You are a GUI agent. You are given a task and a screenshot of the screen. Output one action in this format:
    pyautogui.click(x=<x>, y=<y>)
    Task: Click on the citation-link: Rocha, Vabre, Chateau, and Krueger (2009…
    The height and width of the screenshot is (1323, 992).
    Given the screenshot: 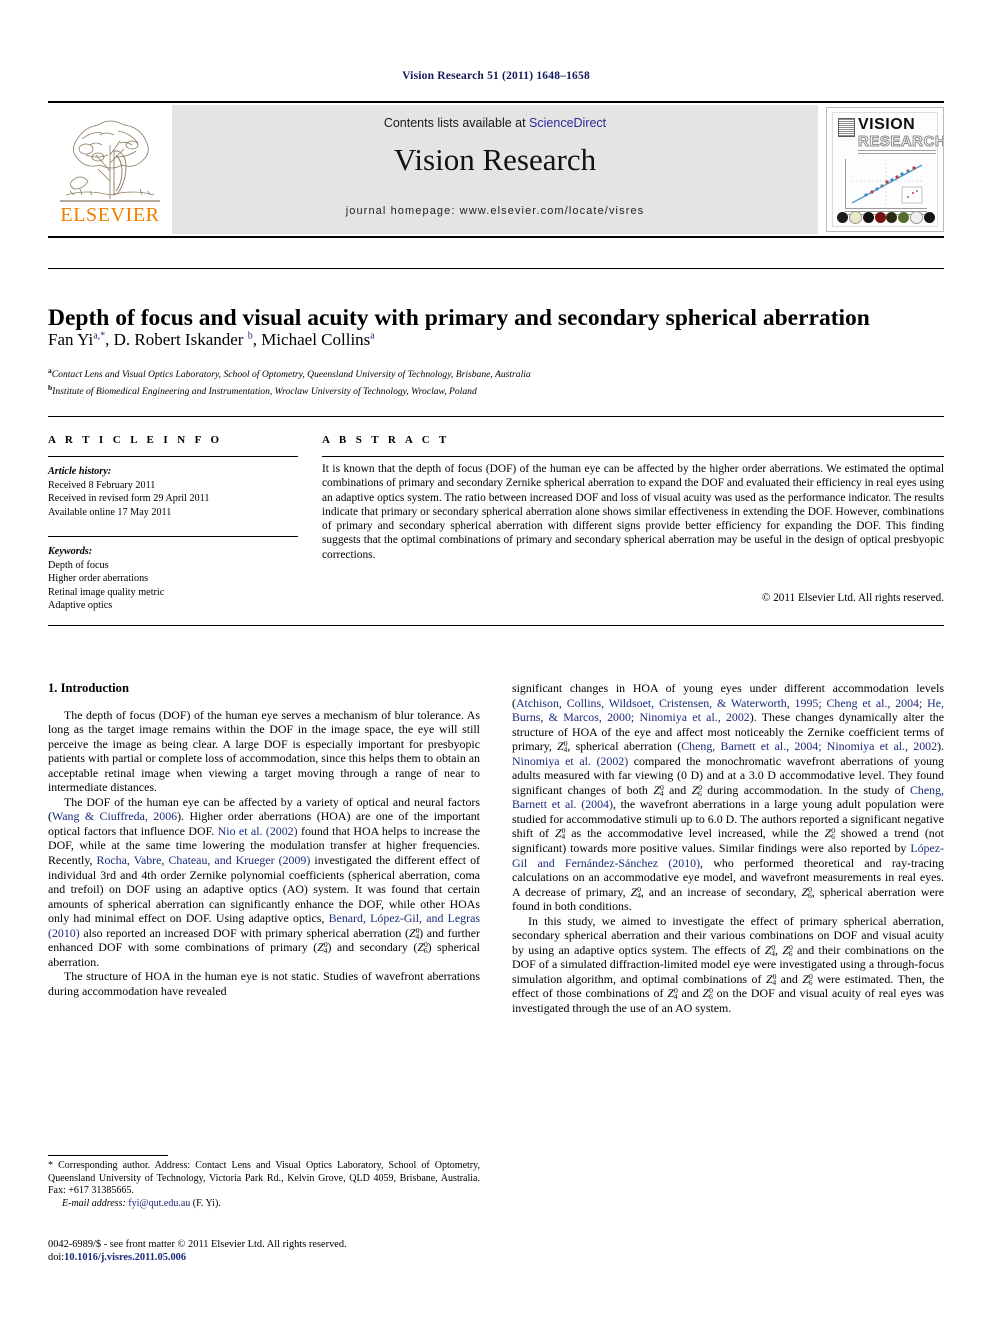 What is the action you would take?
    pyautogui.click(x=204, y=860)
    